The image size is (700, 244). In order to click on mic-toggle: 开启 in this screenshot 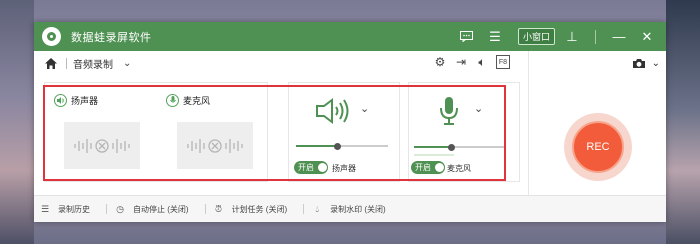, I will do `click(428, 167)`.